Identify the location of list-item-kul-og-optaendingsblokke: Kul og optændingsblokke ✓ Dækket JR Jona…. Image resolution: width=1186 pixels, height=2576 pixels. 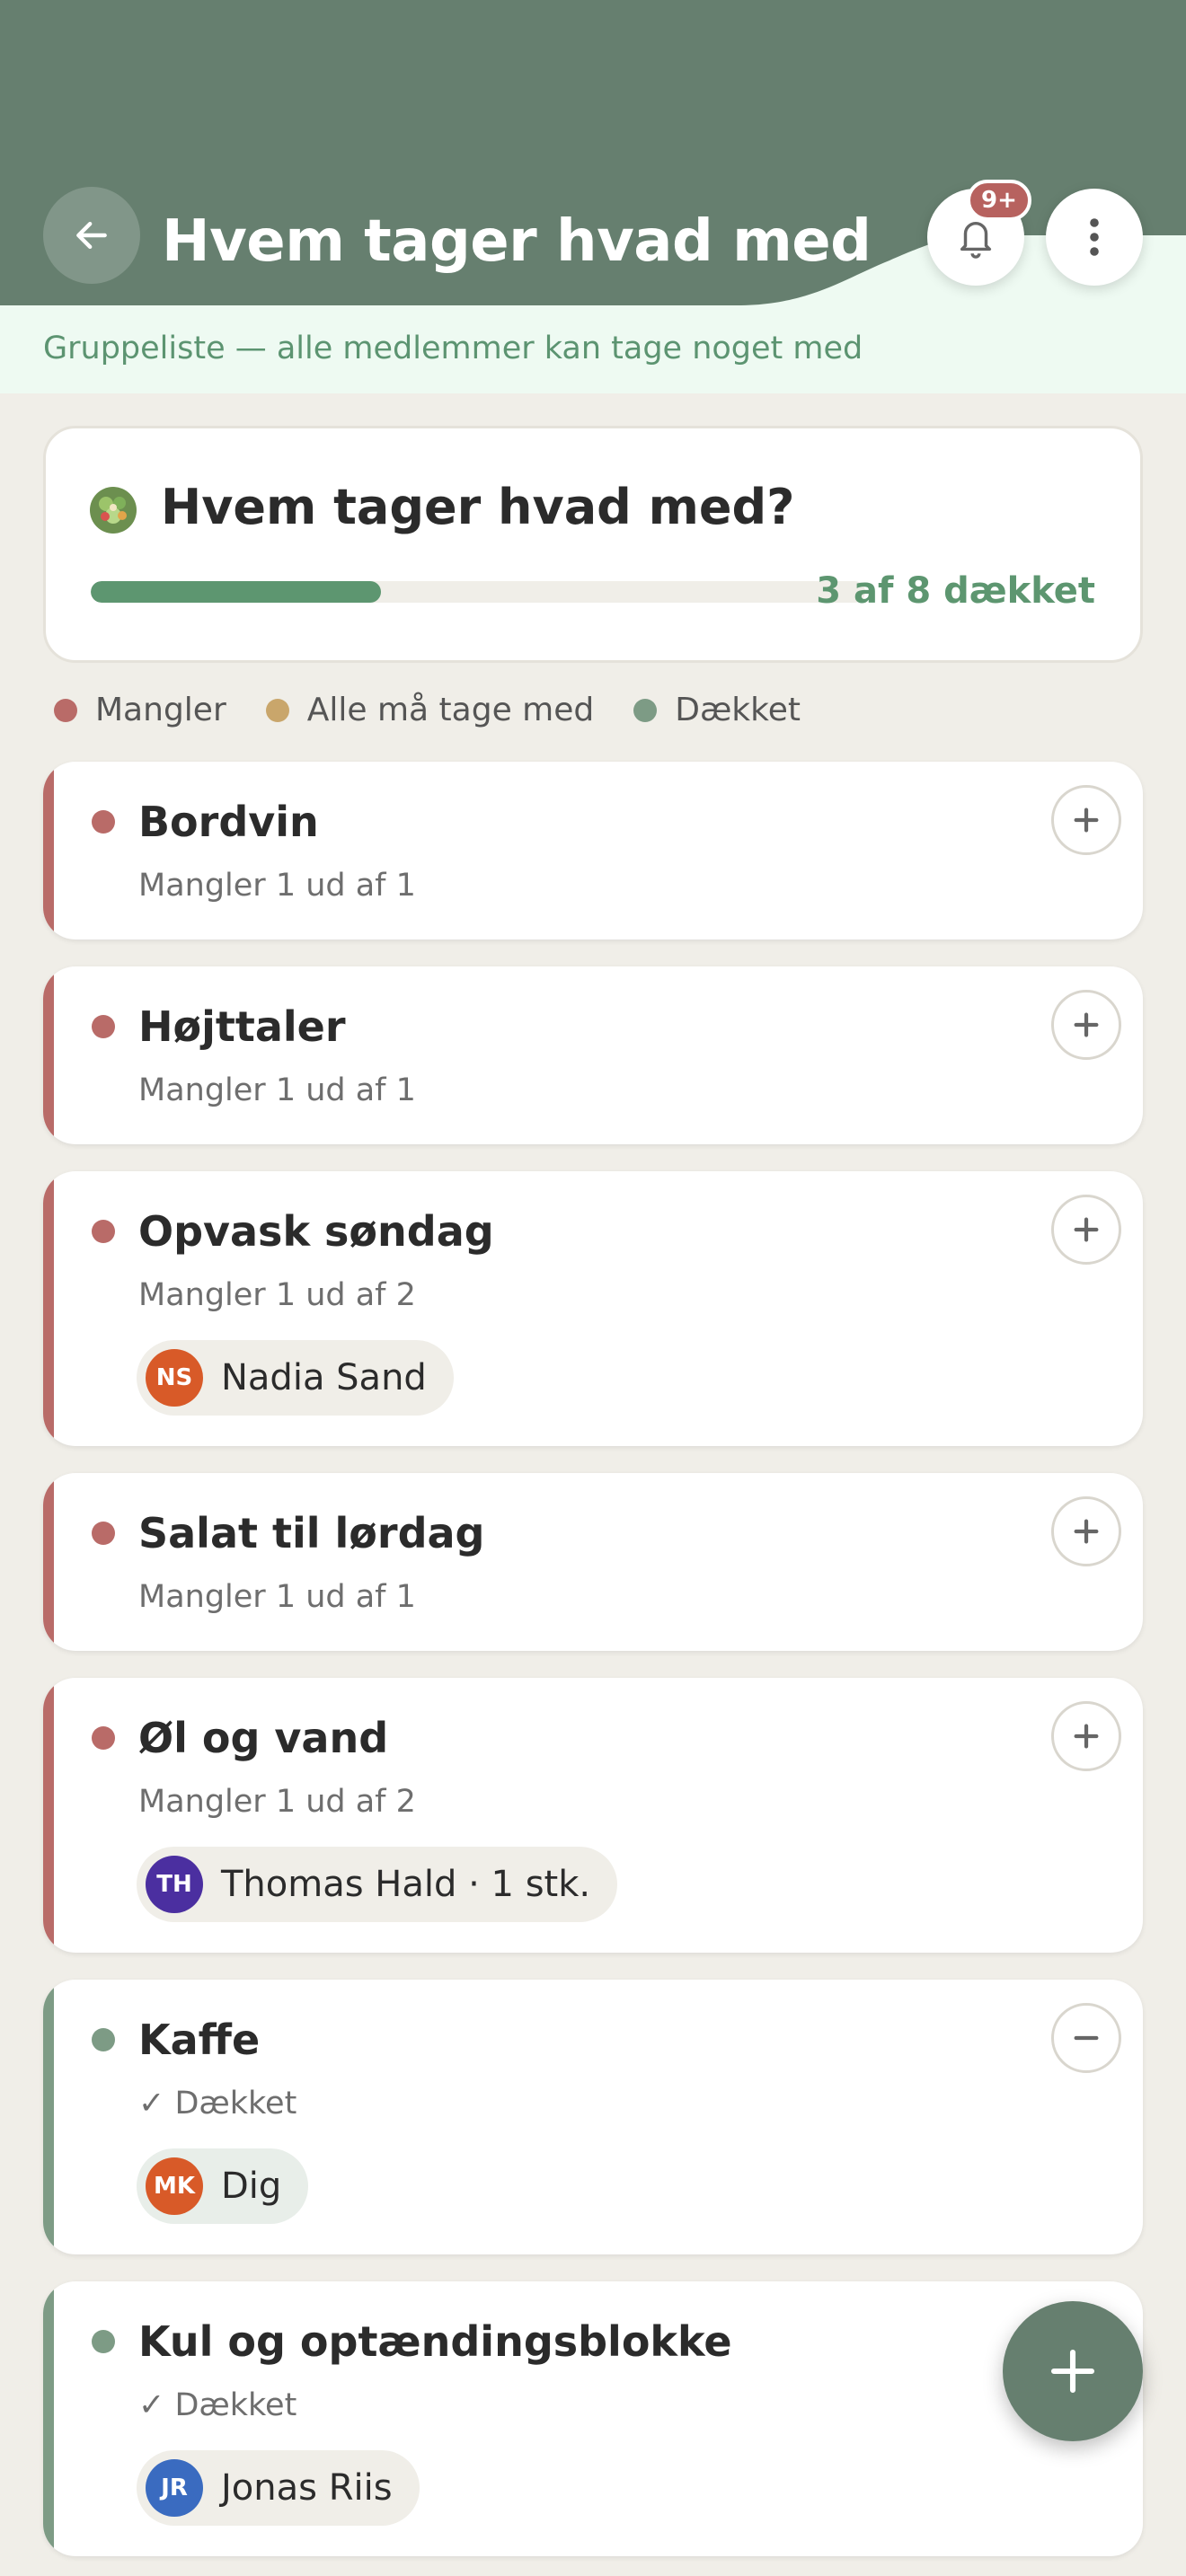
(593, 2418).